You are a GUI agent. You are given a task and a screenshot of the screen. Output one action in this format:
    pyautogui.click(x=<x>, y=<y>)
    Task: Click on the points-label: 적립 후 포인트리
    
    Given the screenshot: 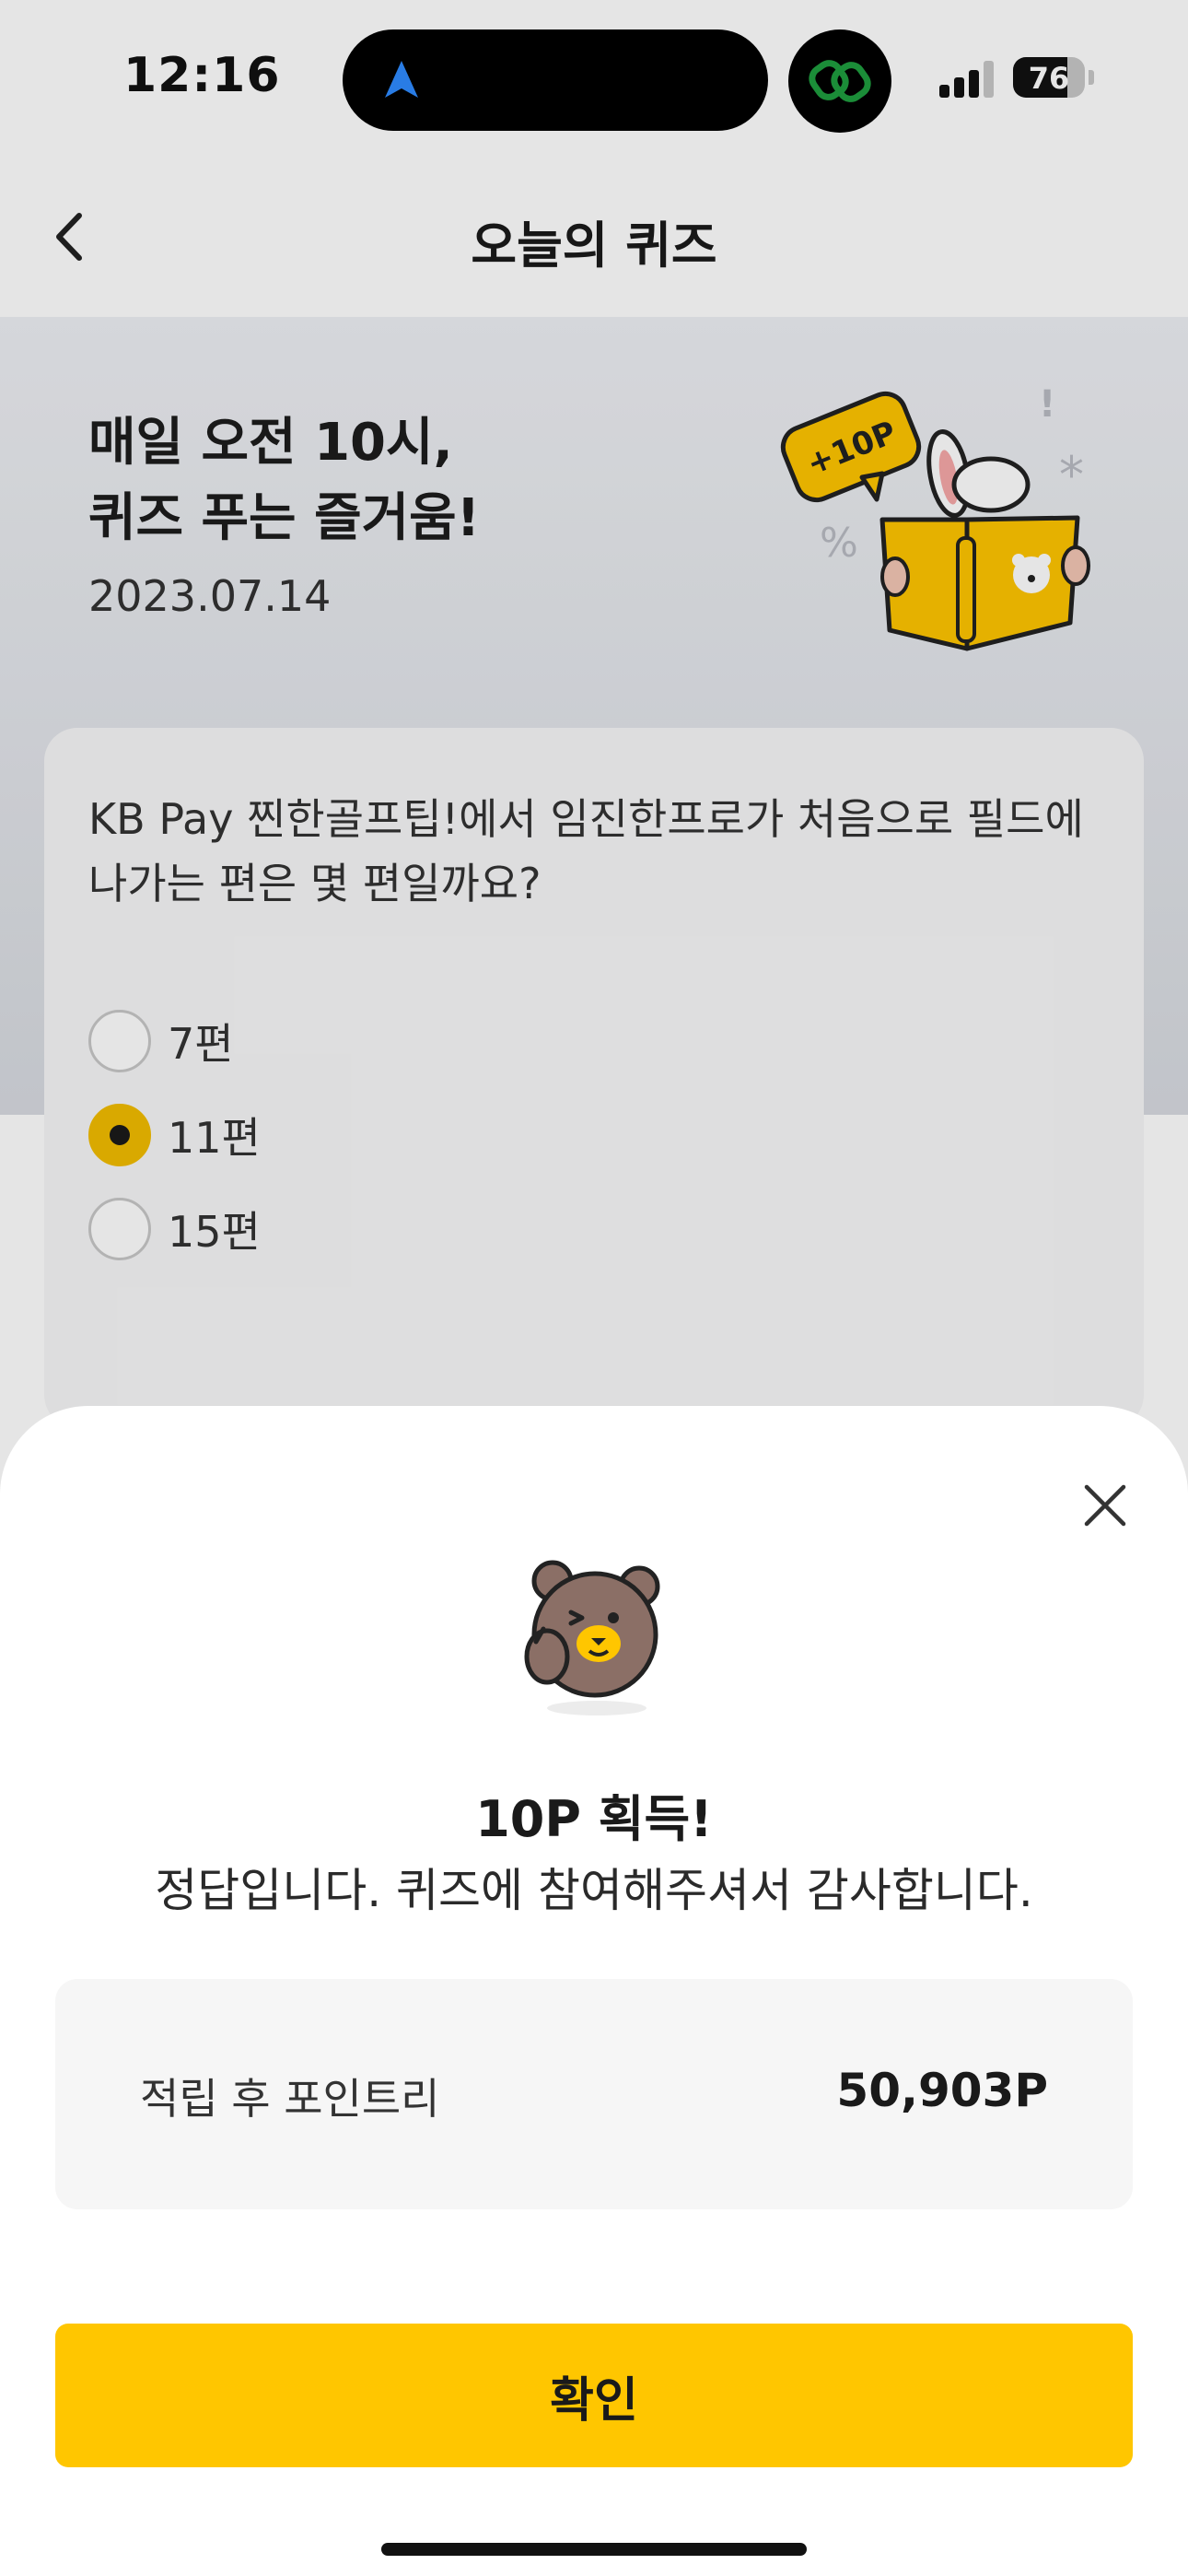 What is the action you would take?
    pyautogui.click(x=290, y=2099)
    